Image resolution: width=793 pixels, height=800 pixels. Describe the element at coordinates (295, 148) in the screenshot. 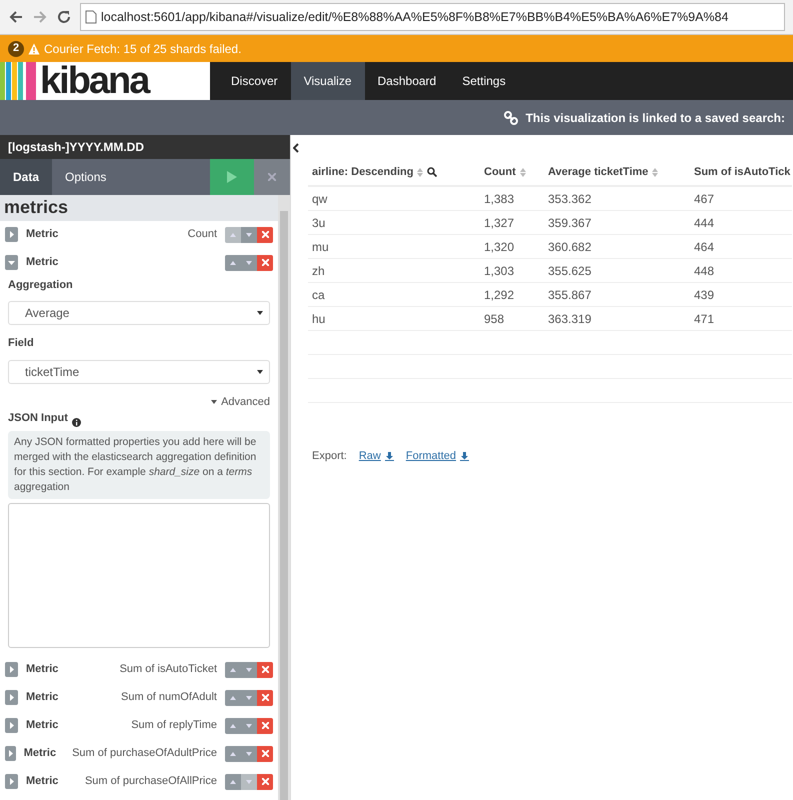

I see `chevron-left-icon` at that location.